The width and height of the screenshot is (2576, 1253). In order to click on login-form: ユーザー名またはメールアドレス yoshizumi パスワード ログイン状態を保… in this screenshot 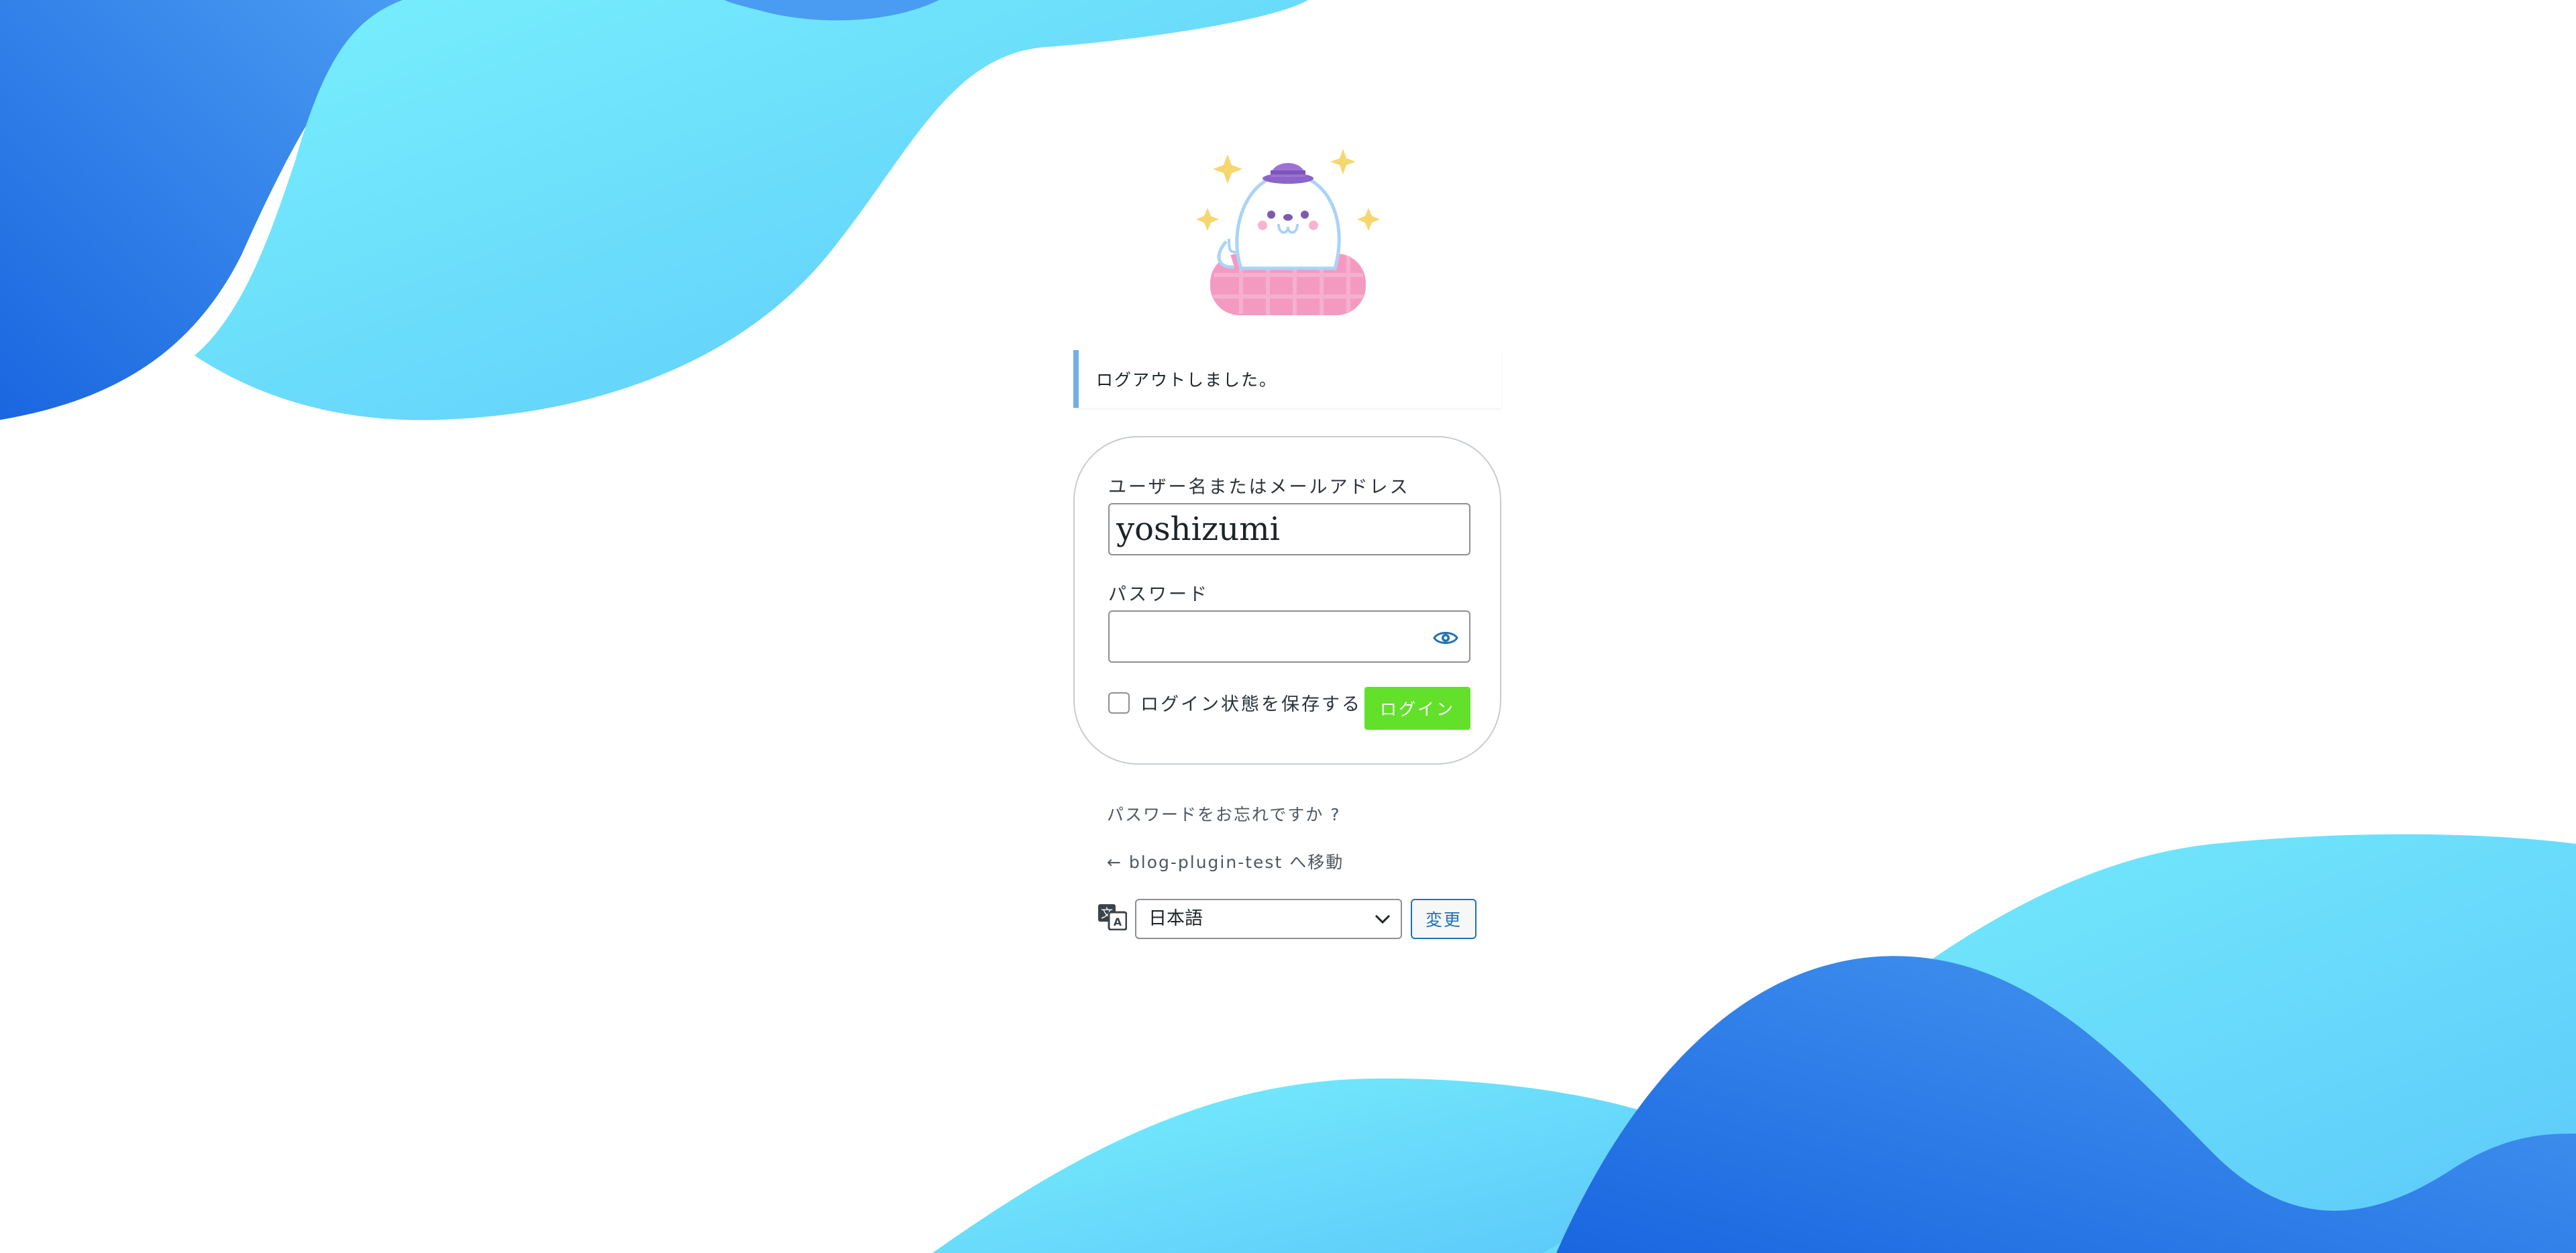, I will do `click(1287, 600)`.